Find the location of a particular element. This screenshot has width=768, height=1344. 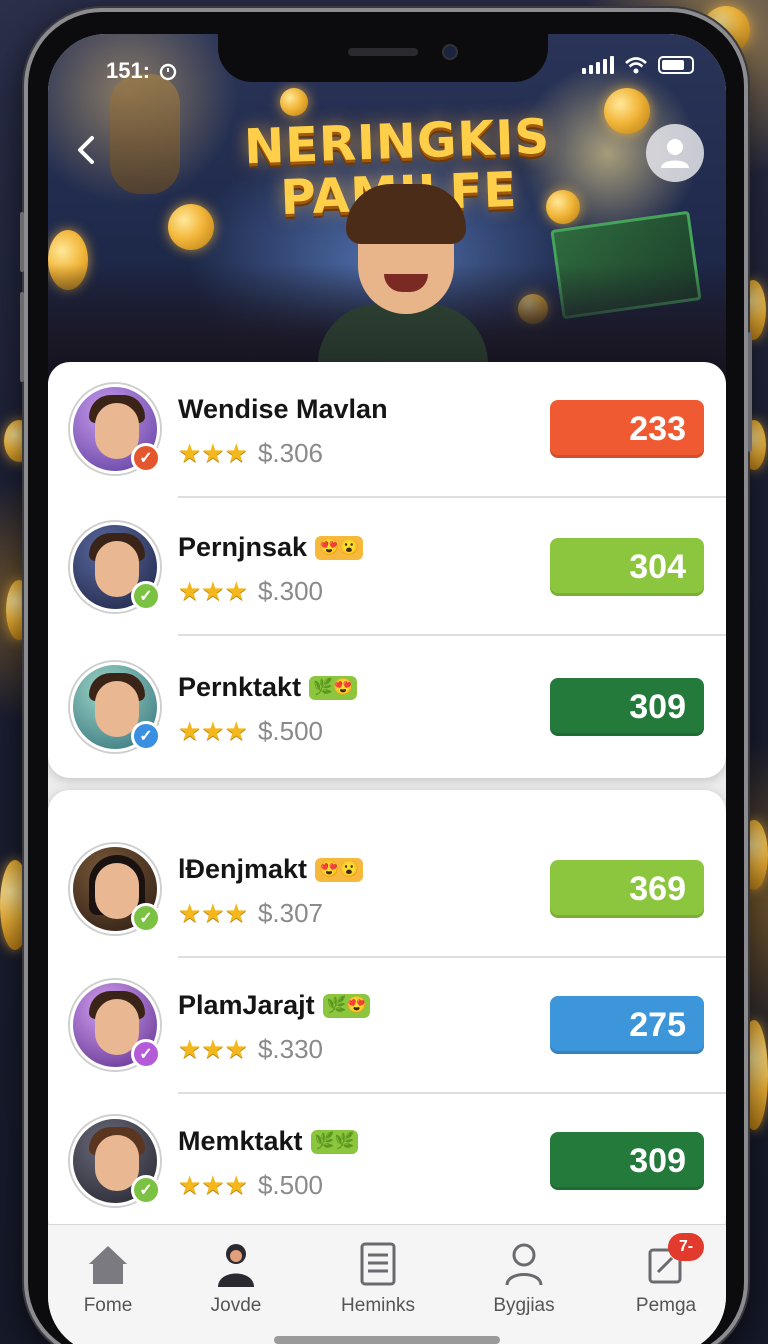

tab-label: Pemga is located at coordinates (666, 1305).